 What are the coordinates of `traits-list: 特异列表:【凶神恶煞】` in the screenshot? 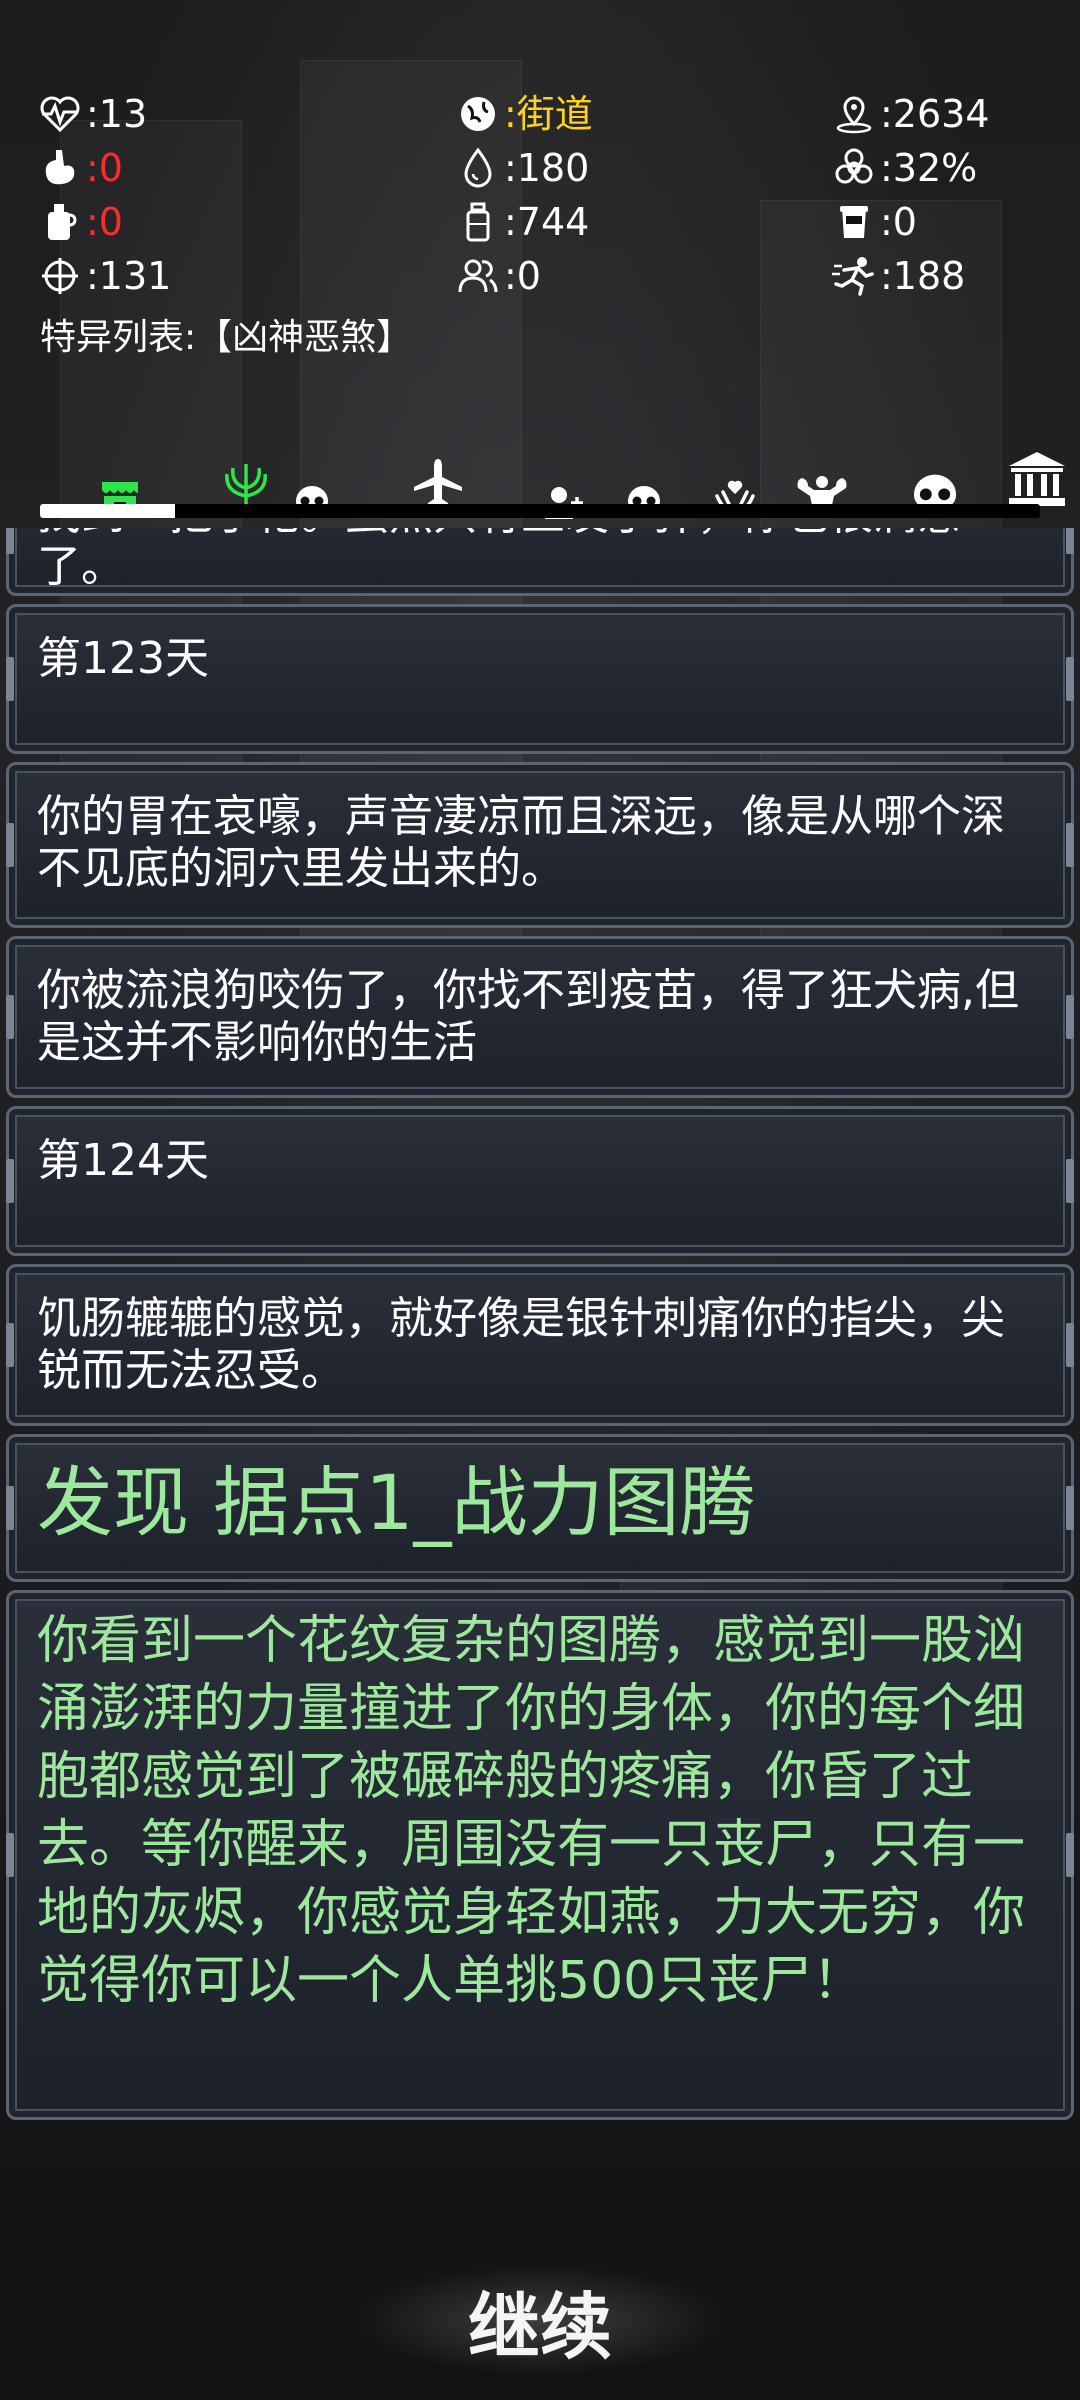 It's located at (226, 337).